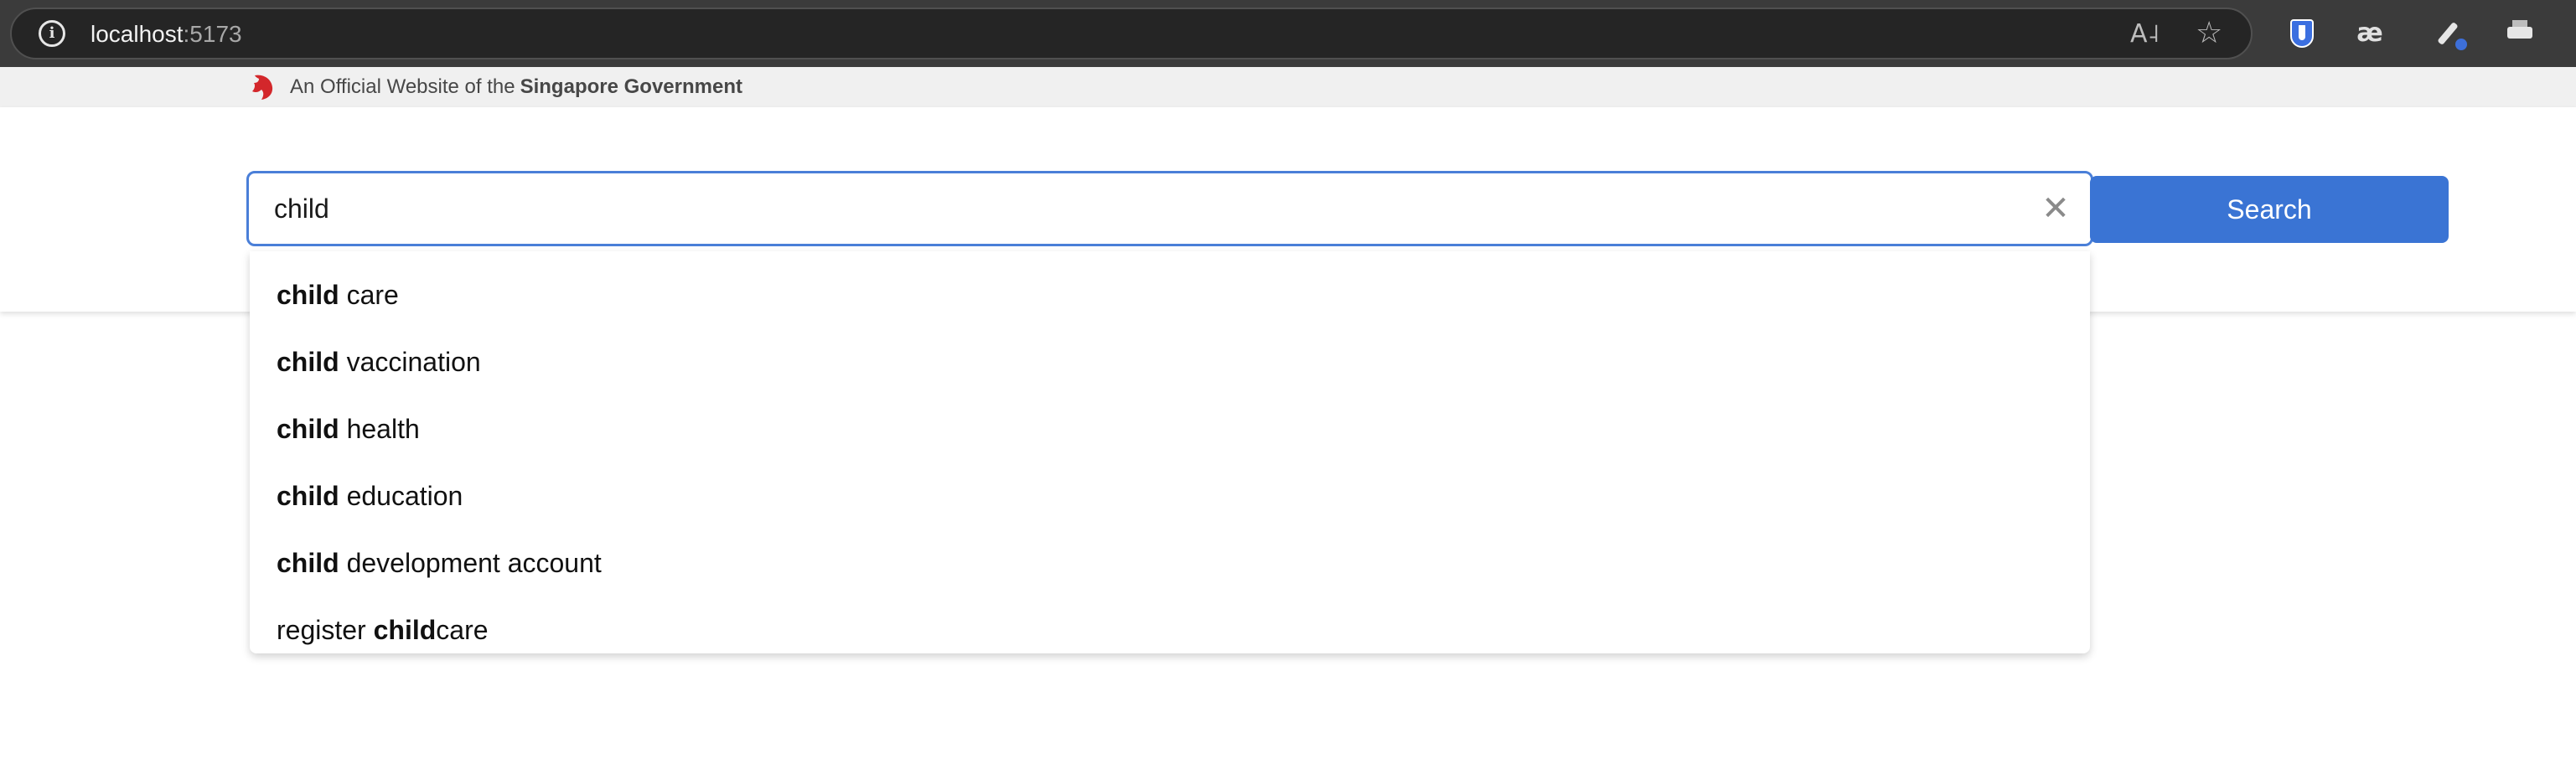  What do you see at coordinates (471, 563) in the screenshot?
I see `suggestion-suffix: development account` at bounding box center [471, 563].